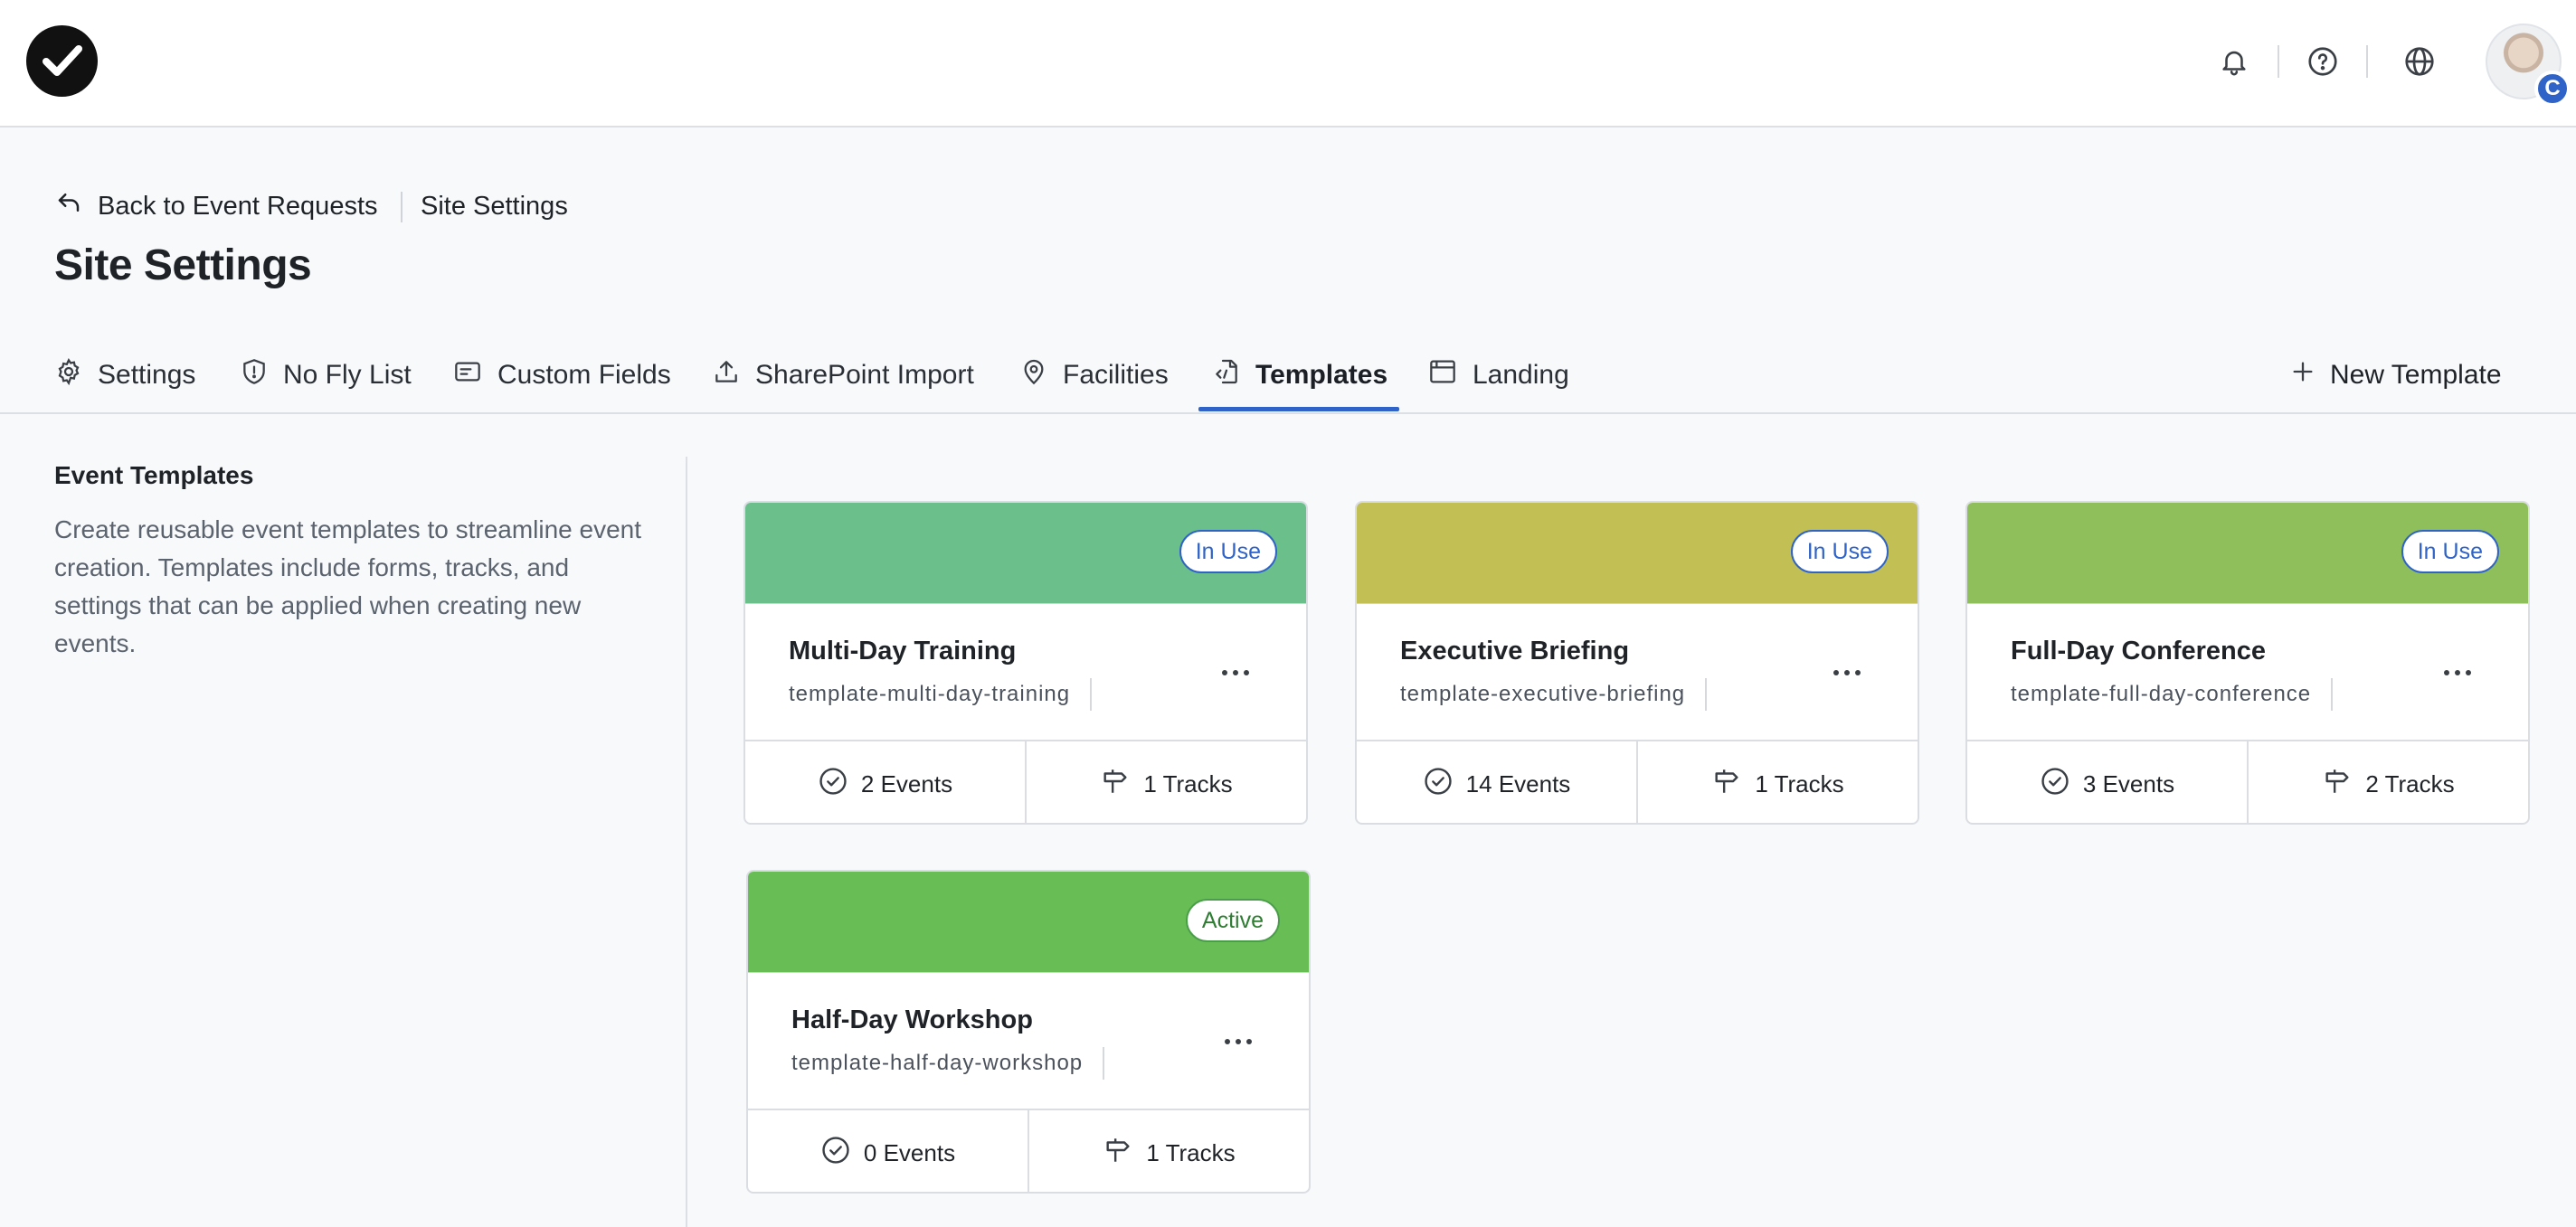  I want to click on checkmark-logo-icon, so click(62, 61).